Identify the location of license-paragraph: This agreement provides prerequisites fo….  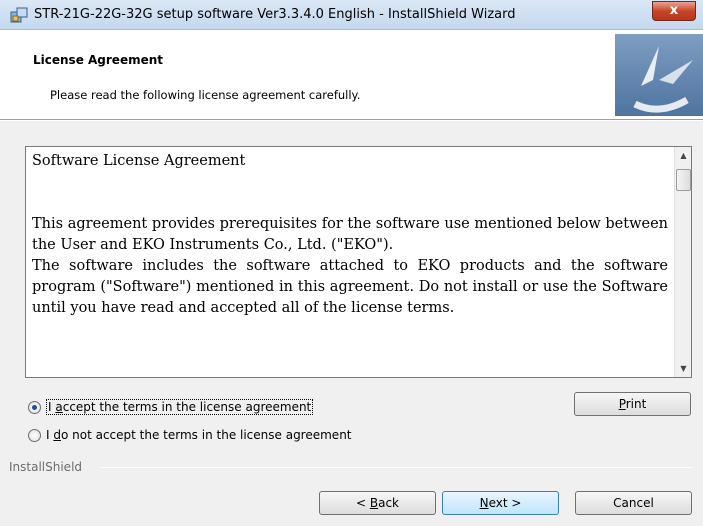
(350, 234).